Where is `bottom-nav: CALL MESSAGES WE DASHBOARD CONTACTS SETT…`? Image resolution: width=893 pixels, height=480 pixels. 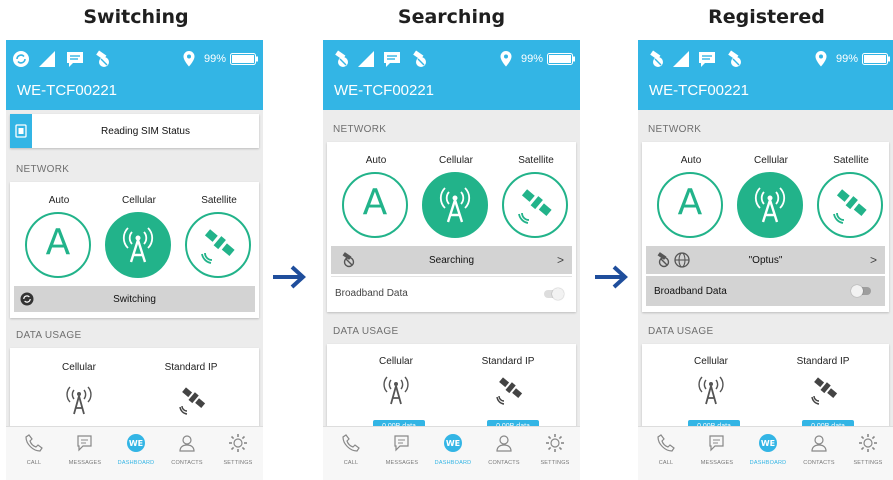 bottom-nav: CALL MESSAGES WE DASHBOARD CONTACTS SETT… is located at coordinates (134, 453).